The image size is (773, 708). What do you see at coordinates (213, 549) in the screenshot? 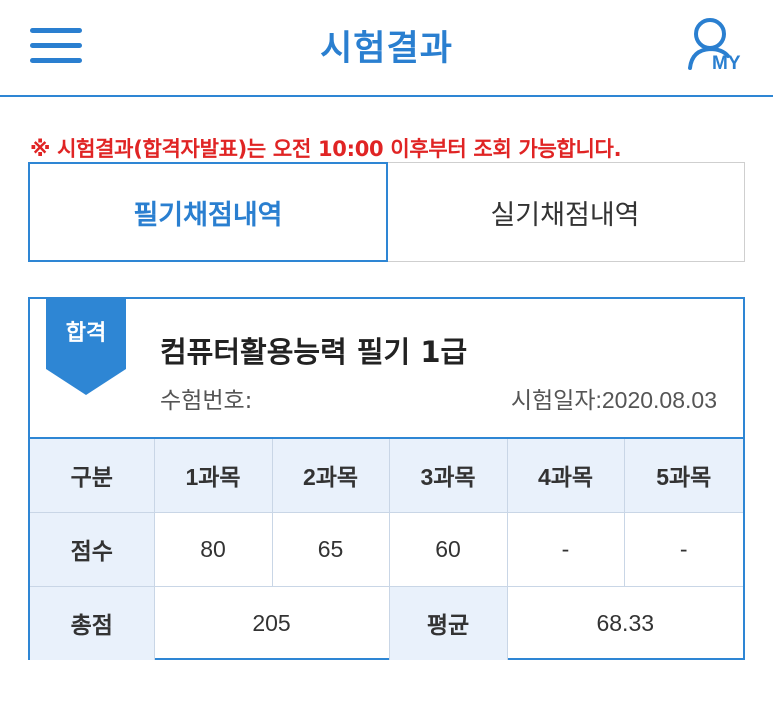
I see `score-subject-1: 80` at bounding box center [213, 549].